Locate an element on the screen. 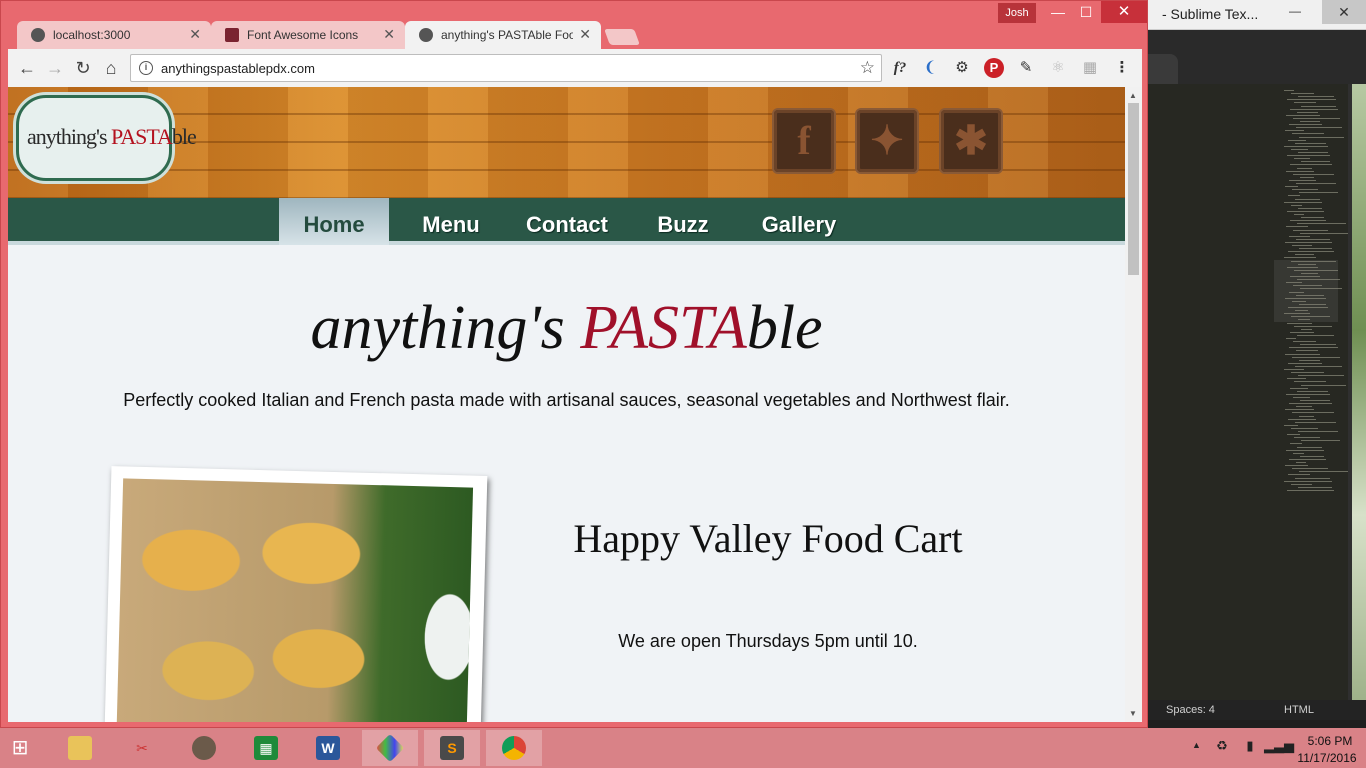 This screenshot has height=768, width=1366. clock-date: 11/17/2016 is located at coordinates (1327, 758).